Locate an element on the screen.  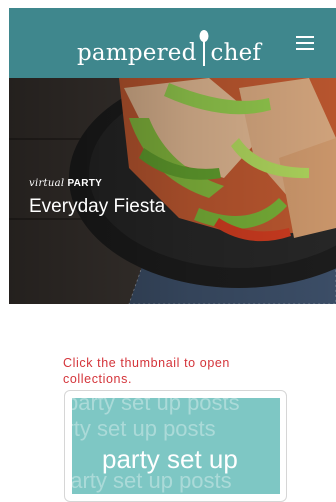
hero-title: Everyday Fiesta is located at coordinates (97, 206).